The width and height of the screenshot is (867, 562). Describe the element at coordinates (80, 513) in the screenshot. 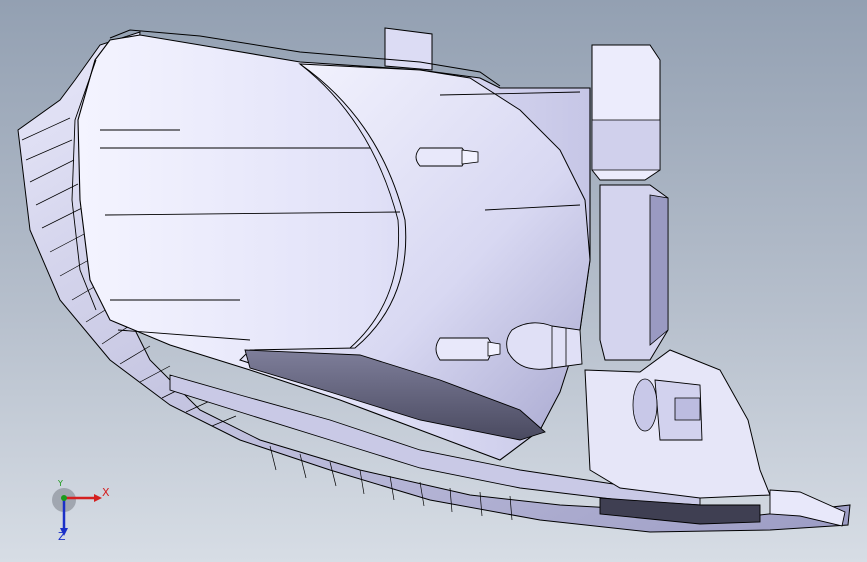

I see `axis-triad: X Y Z` at that location.